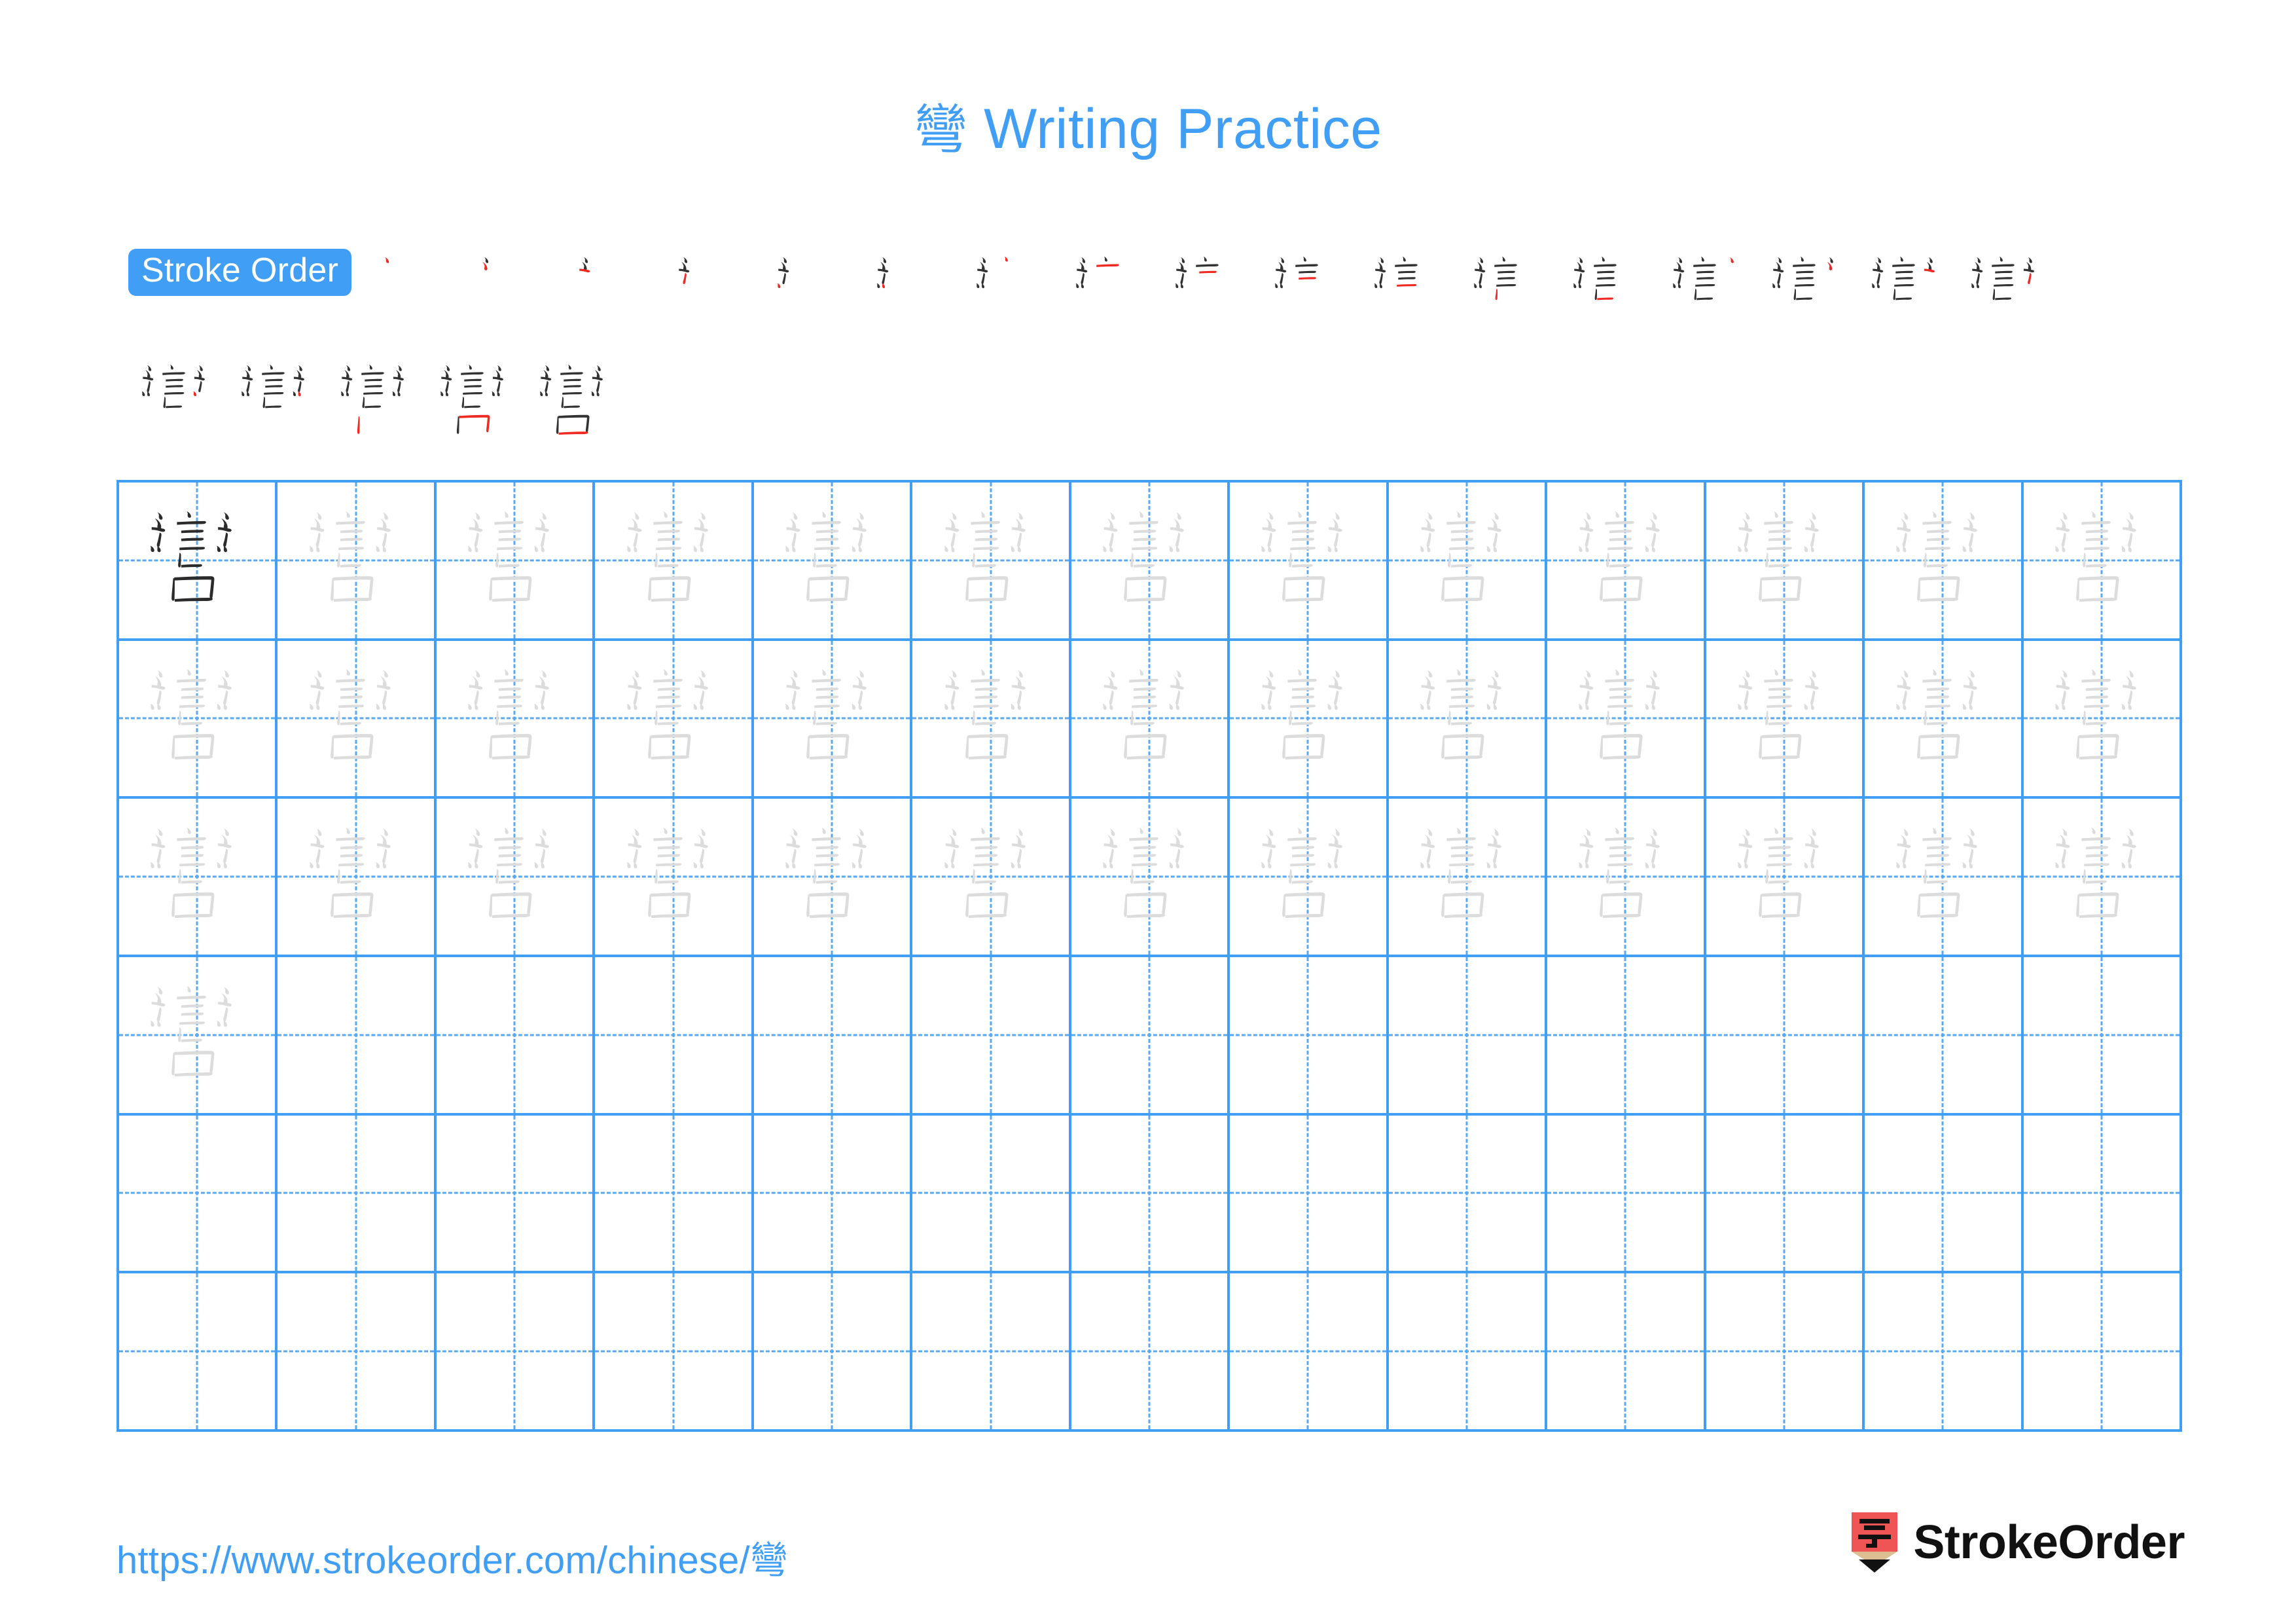 This screenshot has width=2296, height=1623. What do you see at coordinates (769, 1560) in the screenshot?
I see `source-url-character: 彎` at bounding box center [769, 1560].